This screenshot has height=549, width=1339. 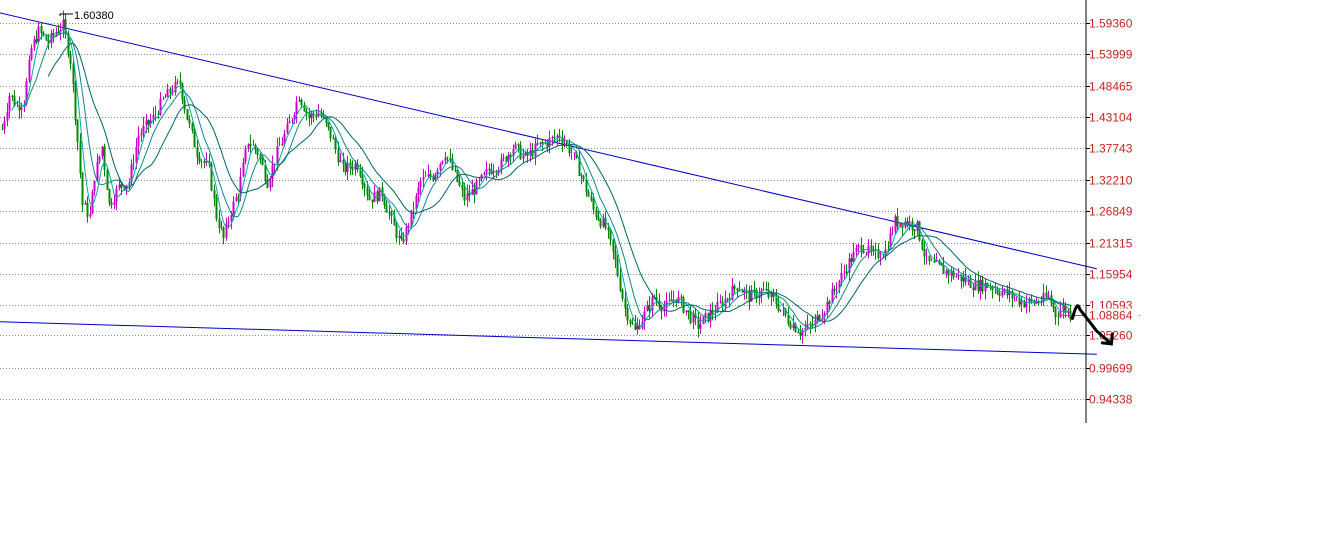 I want to click on y-tick-label: 1.48465, so click(x=1111, y=87).